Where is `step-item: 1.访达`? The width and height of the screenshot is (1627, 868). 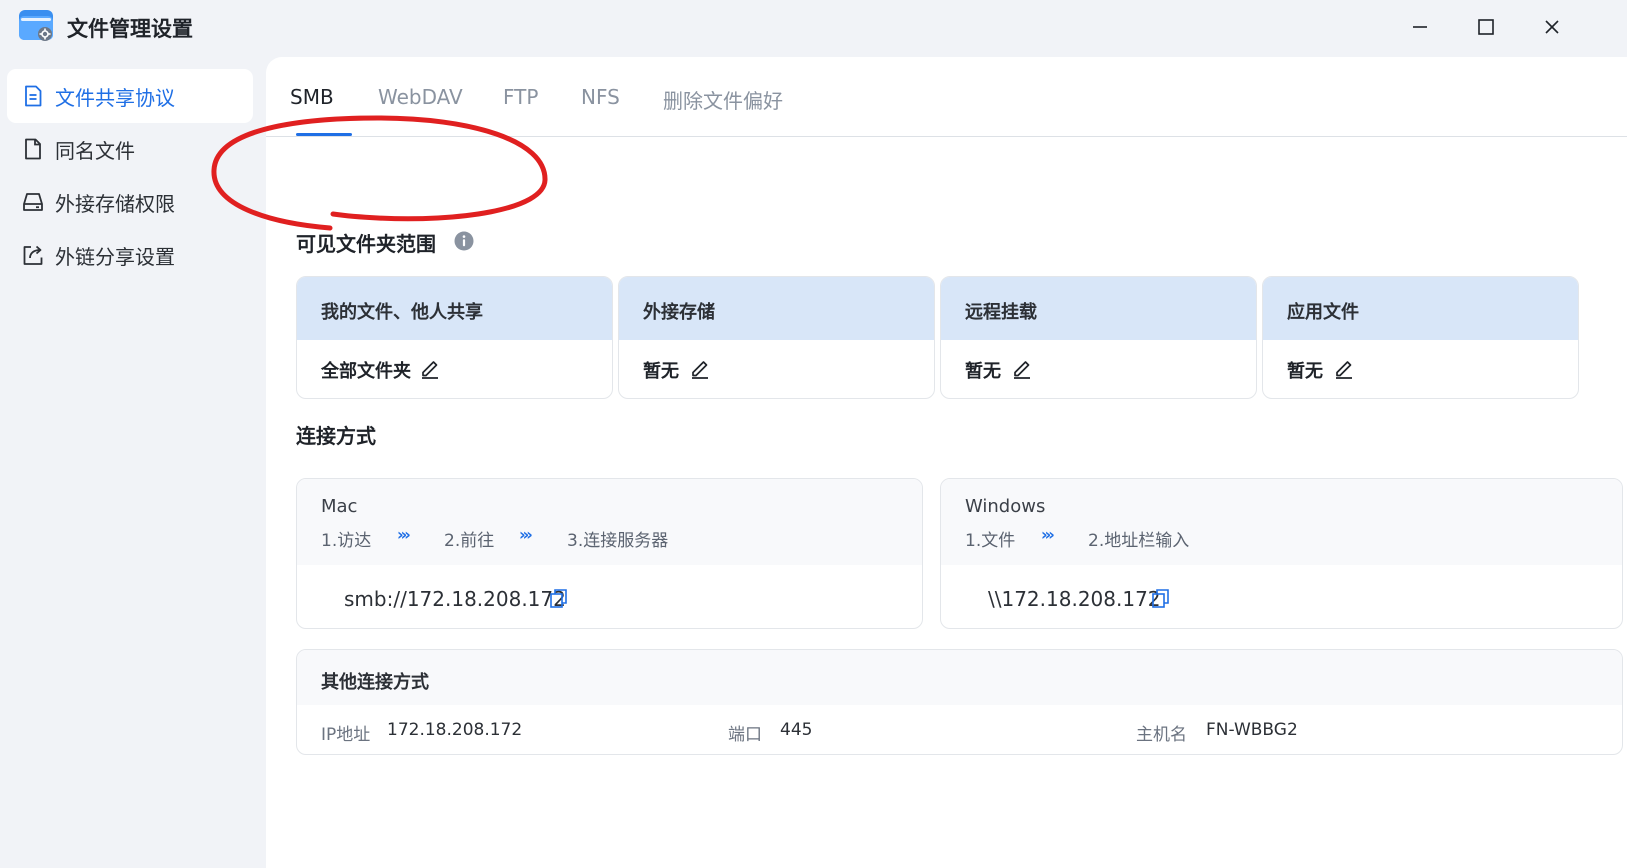
step-item: 1.访达 is located at coordinates (346, 541).